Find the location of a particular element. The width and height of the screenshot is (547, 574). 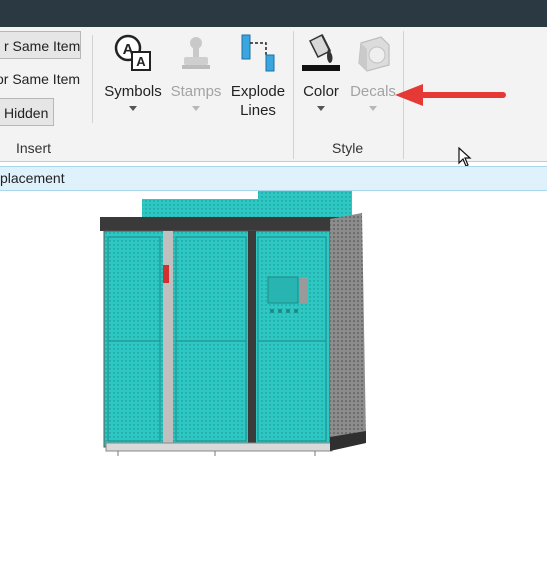

color-button: Color is located at coordinates (321, 72).